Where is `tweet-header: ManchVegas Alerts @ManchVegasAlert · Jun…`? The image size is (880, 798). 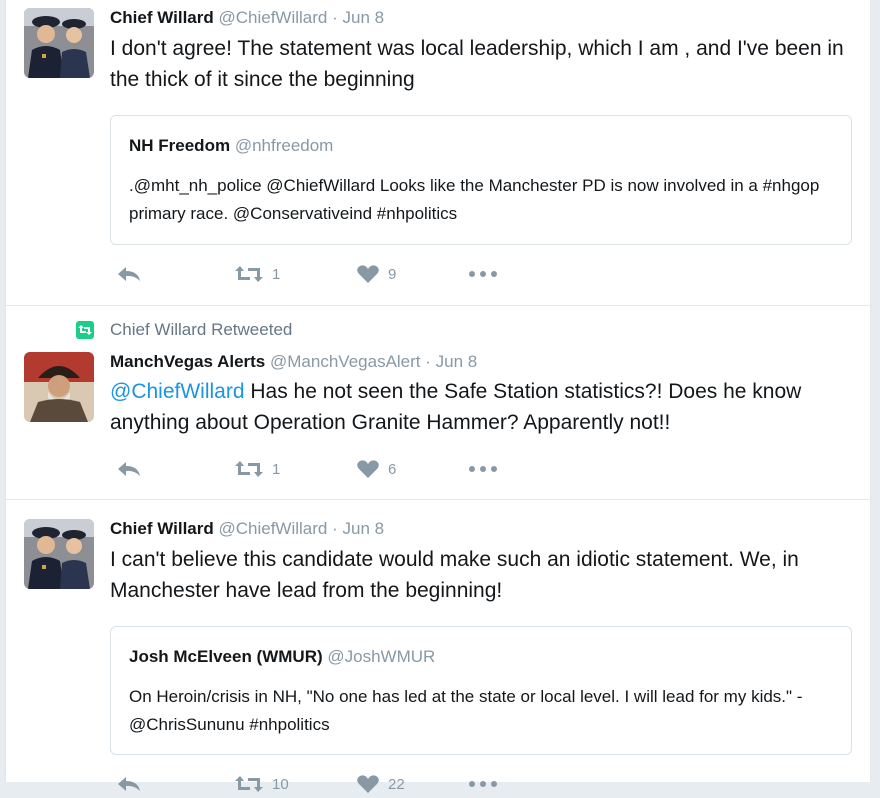
tweet-header: ManchVegas Alerts @ManchVegasAlert · Jun… is located at coordinates (293, 362).